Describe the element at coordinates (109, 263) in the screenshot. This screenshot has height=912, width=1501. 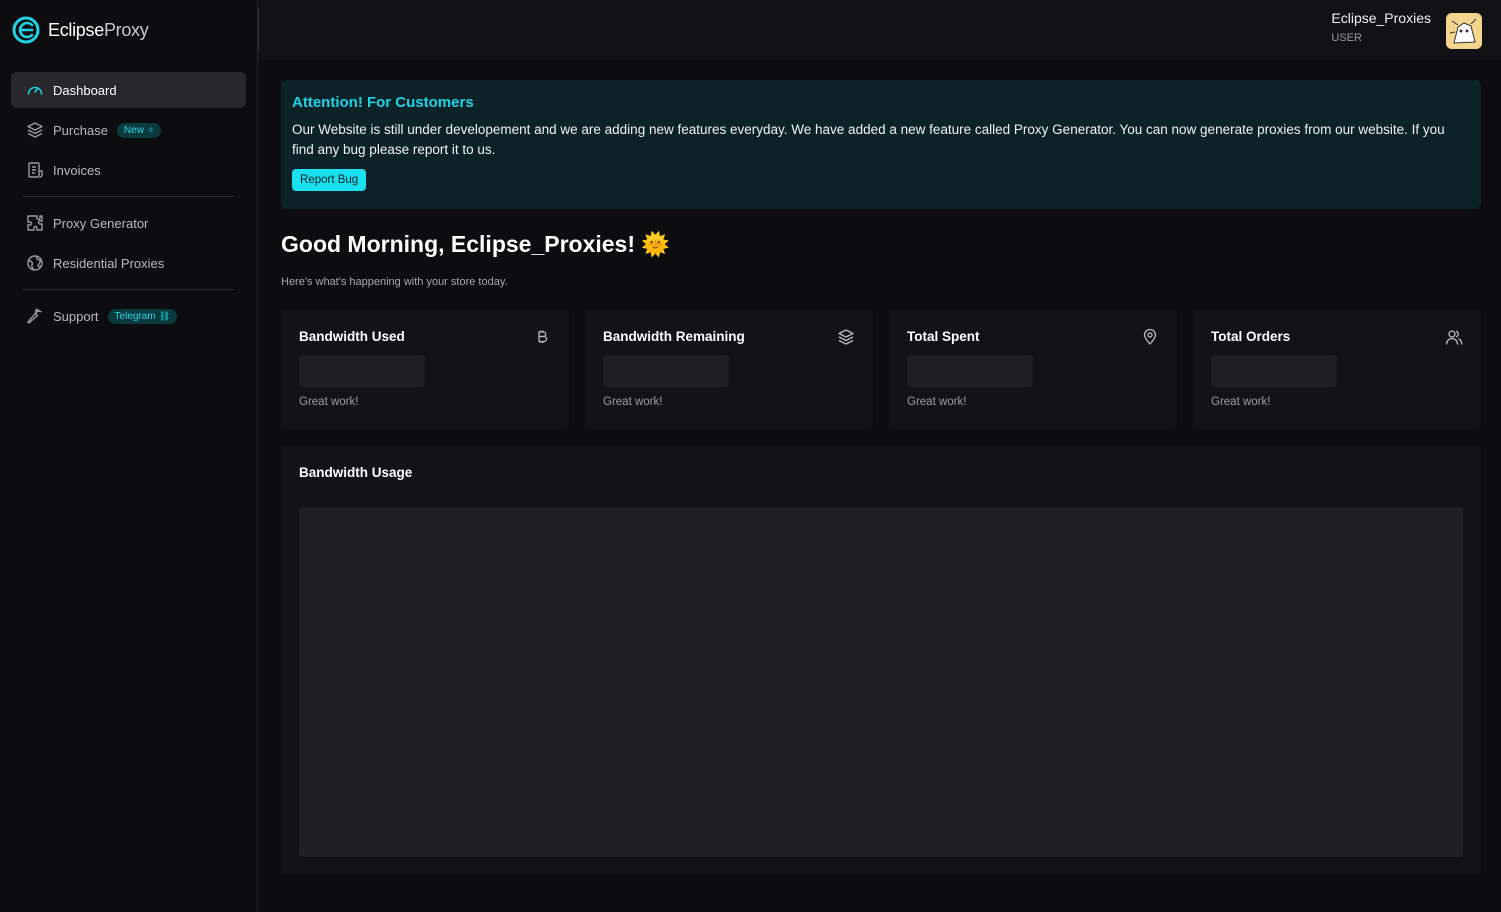
I see `sidebar-item-label: Residential Proxies` at that location.